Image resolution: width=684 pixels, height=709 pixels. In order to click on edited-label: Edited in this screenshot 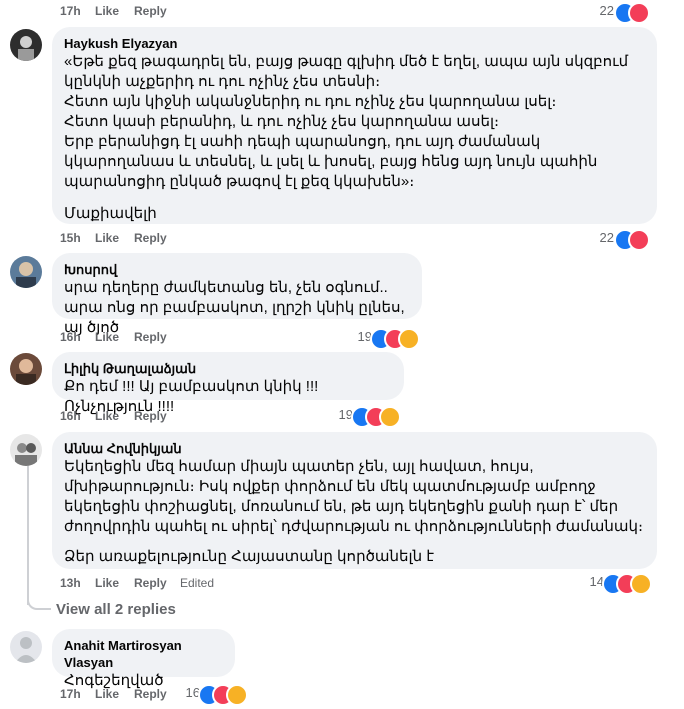, I will do `click(197, 583)`.